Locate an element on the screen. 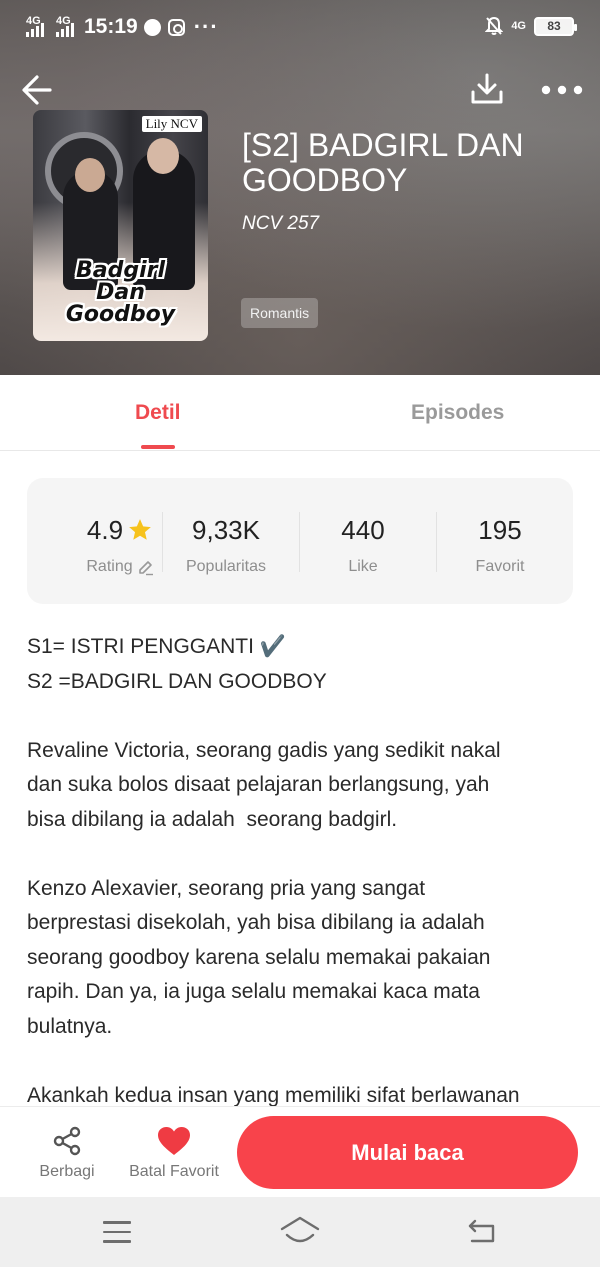 The width and height of the screenshot is (600, 1267). clock: 15:19 is located at coordinates (111, 26).